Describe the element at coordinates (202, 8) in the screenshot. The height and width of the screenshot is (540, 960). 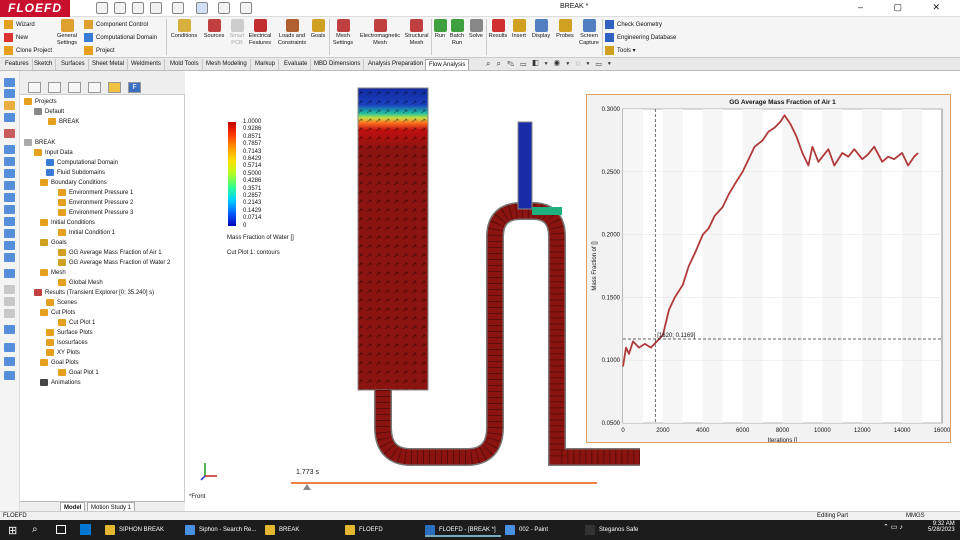
I see `select-icon` at that location.